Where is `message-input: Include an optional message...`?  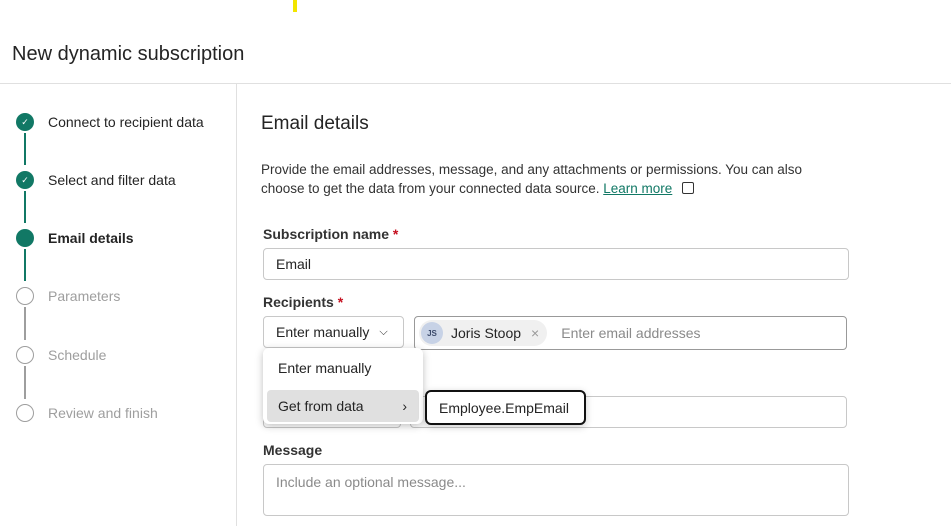 message-input: Include an optional message... is located at coordinates (556, 490).